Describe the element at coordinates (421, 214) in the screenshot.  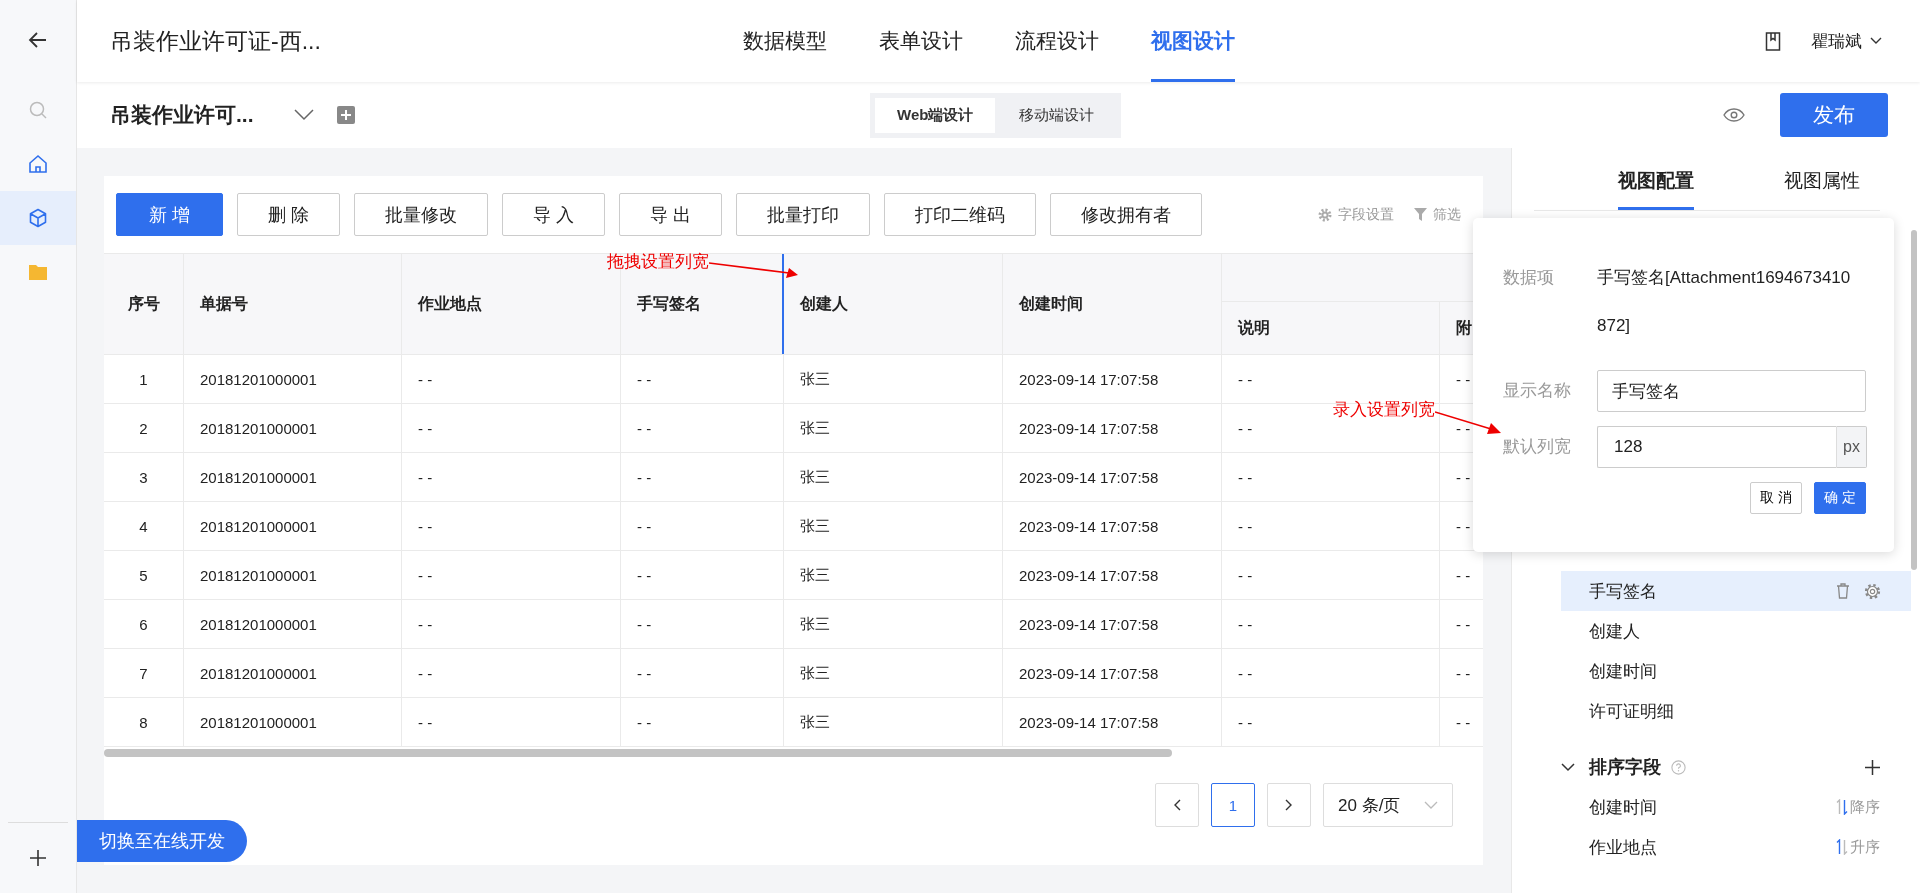
I see `toolbar-button: 批量修改` at that location.